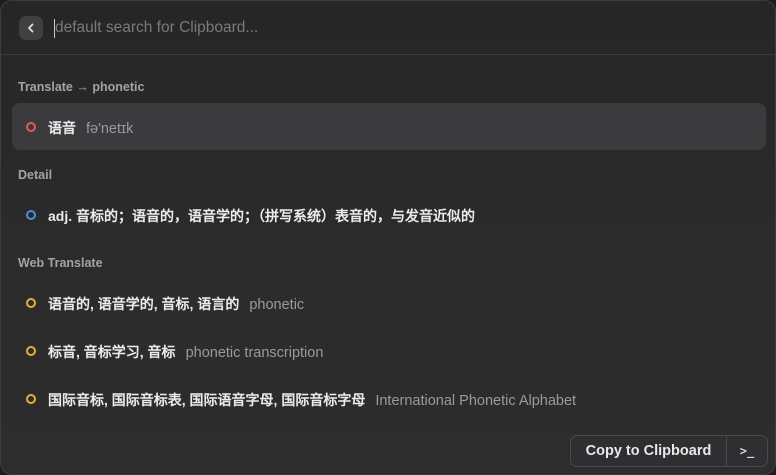 The image size is (776, 475). I want to click on item-title: 语音 fə'netɪk, so click(91, 128).